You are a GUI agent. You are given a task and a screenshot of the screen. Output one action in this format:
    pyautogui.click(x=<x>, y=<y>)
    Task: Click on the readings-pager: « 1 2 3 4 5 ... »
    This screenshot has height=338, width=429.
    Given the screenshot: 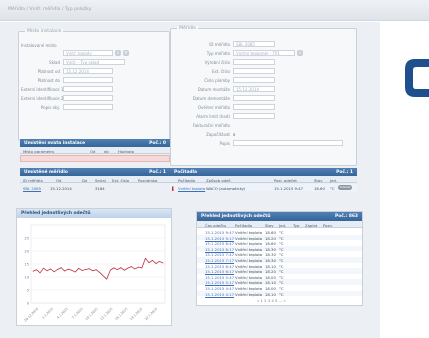 What is the action you would take?
    pyautogui.click(x=271, y=300)
    